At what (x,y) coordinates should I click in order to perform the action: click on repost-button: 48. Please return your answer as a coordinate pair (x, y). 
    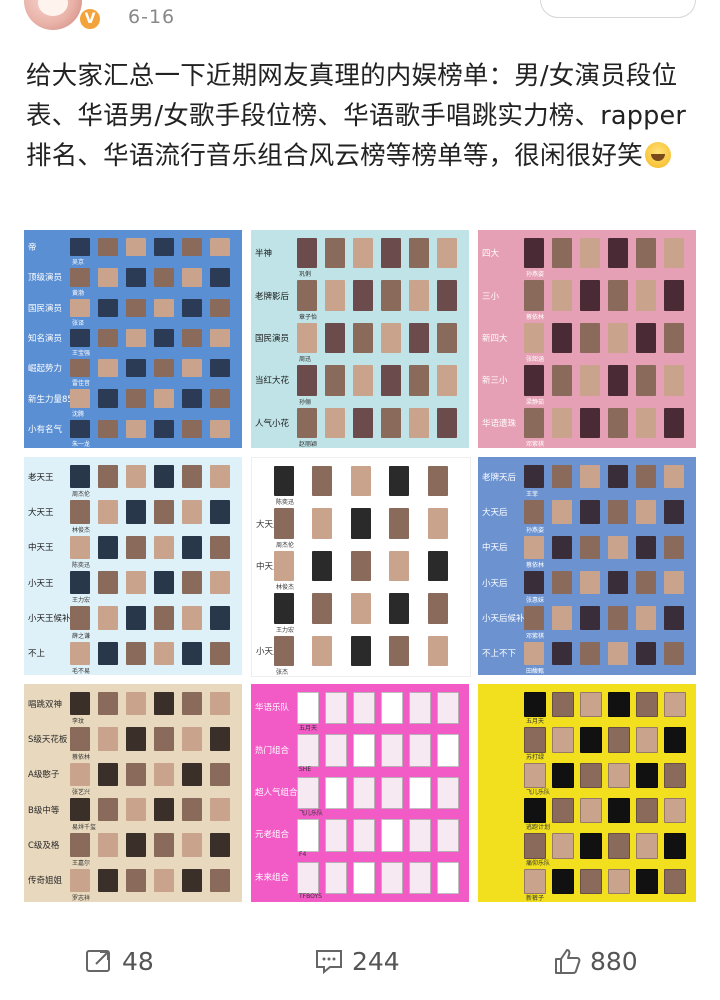
    Looking at the image, I should click on (119, 961).